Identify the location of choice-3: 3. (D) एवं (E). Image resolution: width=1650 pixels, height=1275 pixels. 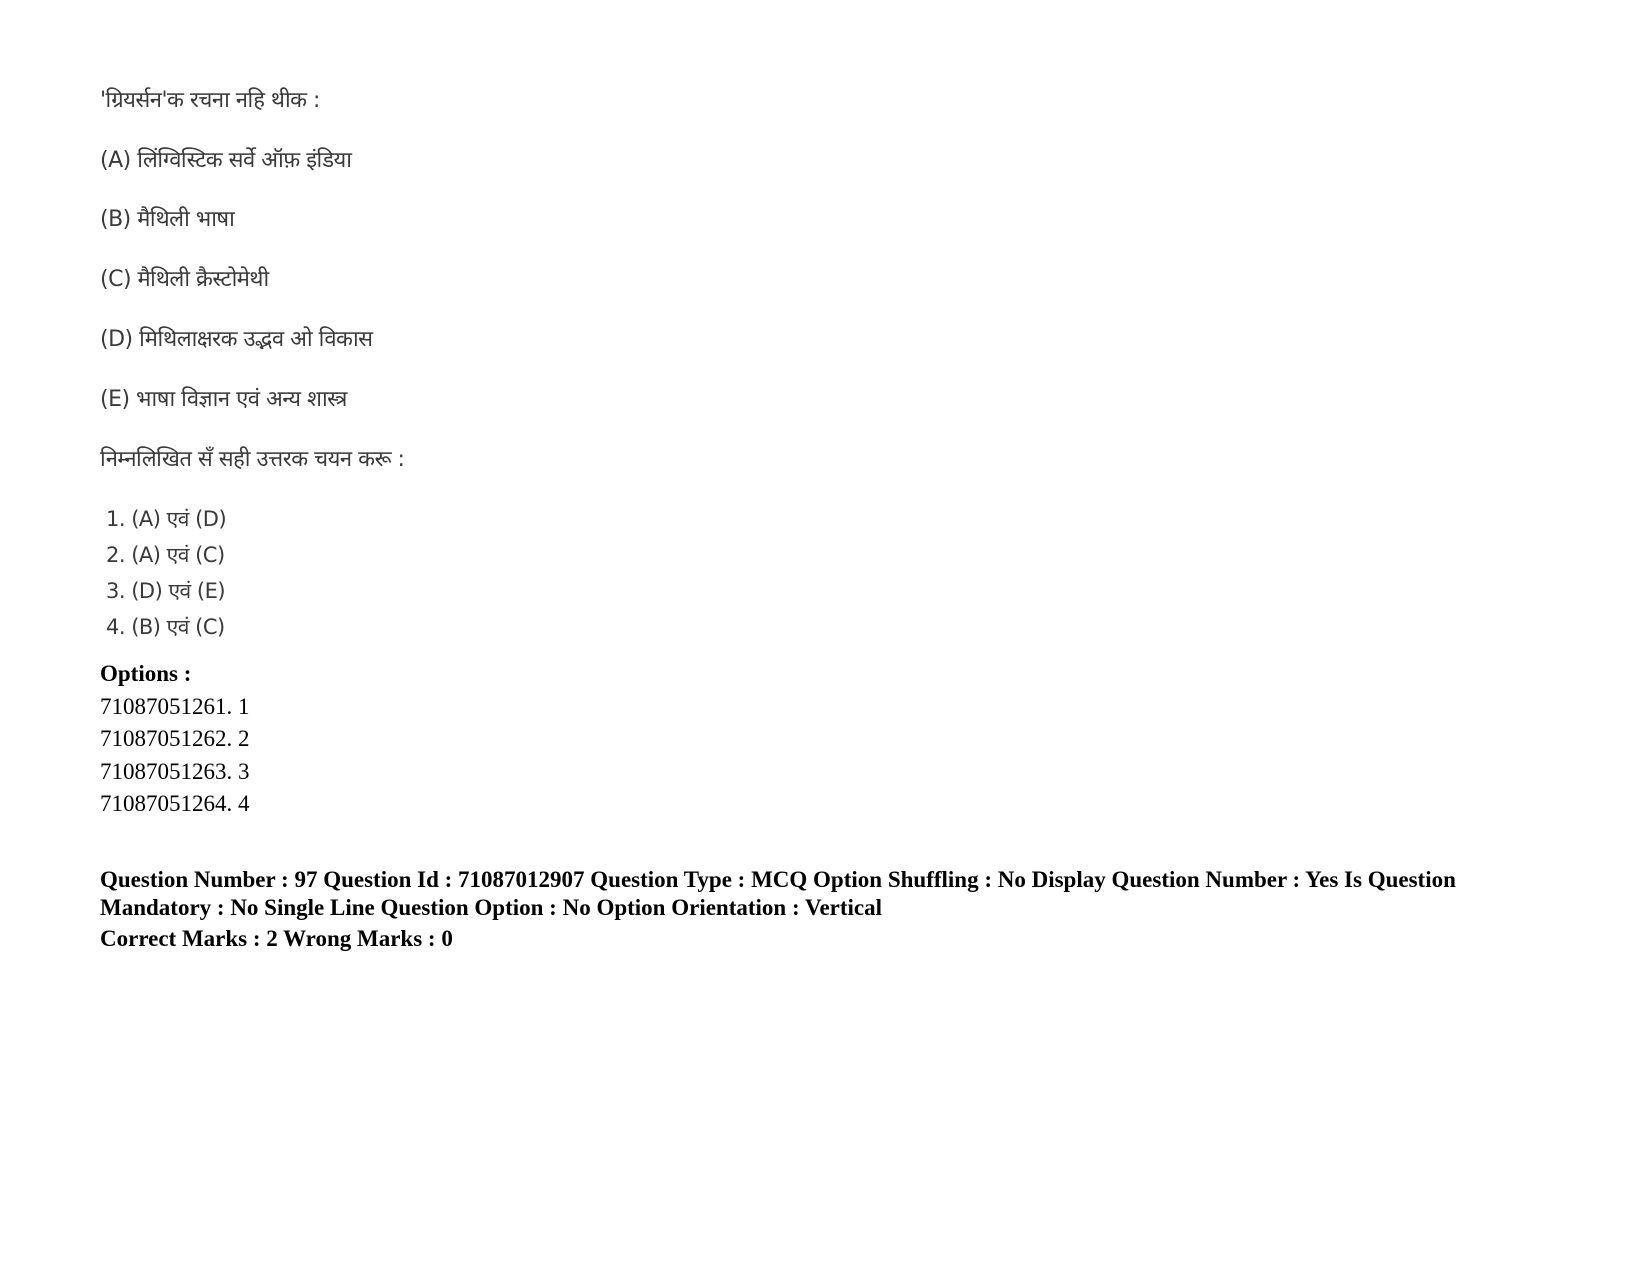
(166, 591).